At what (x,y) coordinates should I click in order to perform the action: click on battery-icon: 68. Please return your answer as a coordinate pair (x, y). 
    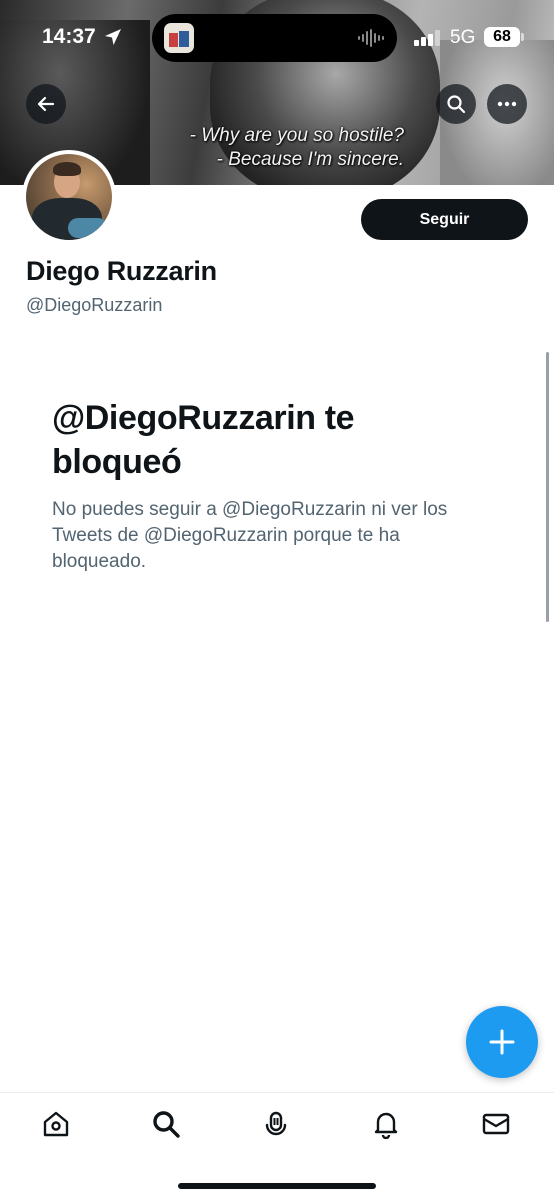
    Looking at the image, I should click on (502, 37).